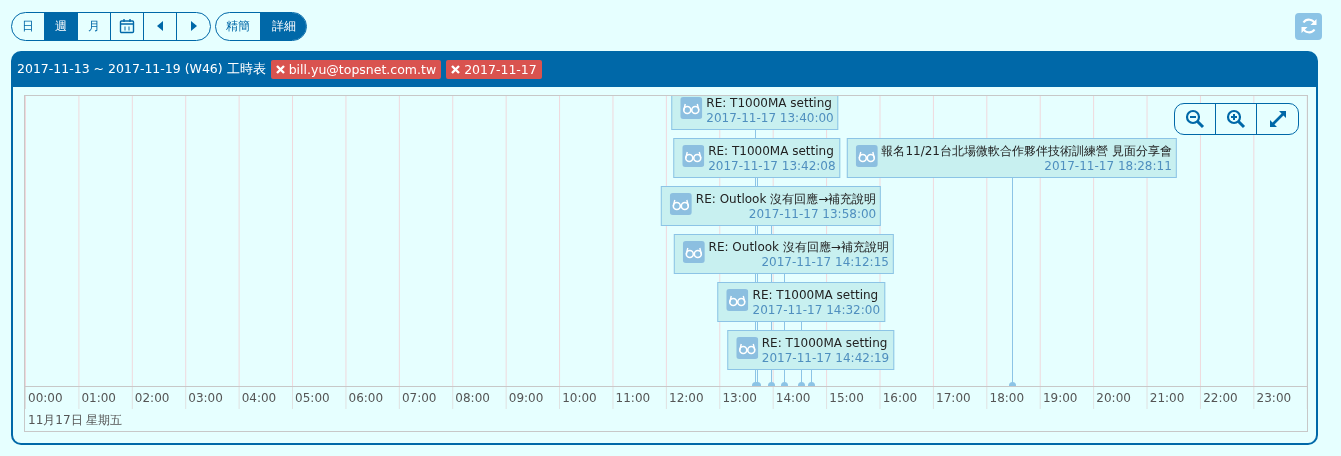 This screenshot has height=456, width=1341. Describe the element at coordinates (1277, 119) in the screenshot. I see `expand-icon` at that location.